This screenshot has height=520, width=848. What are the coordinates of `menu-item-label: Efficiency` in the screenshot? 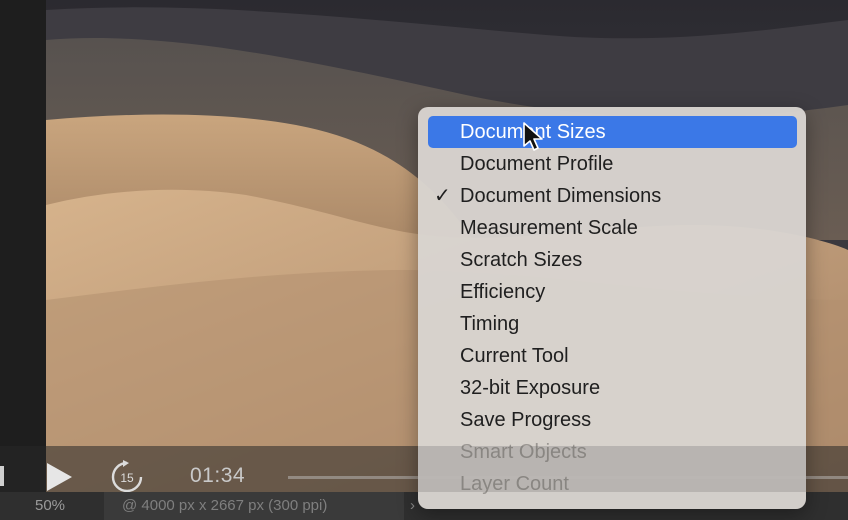 It's located at (503, 292).